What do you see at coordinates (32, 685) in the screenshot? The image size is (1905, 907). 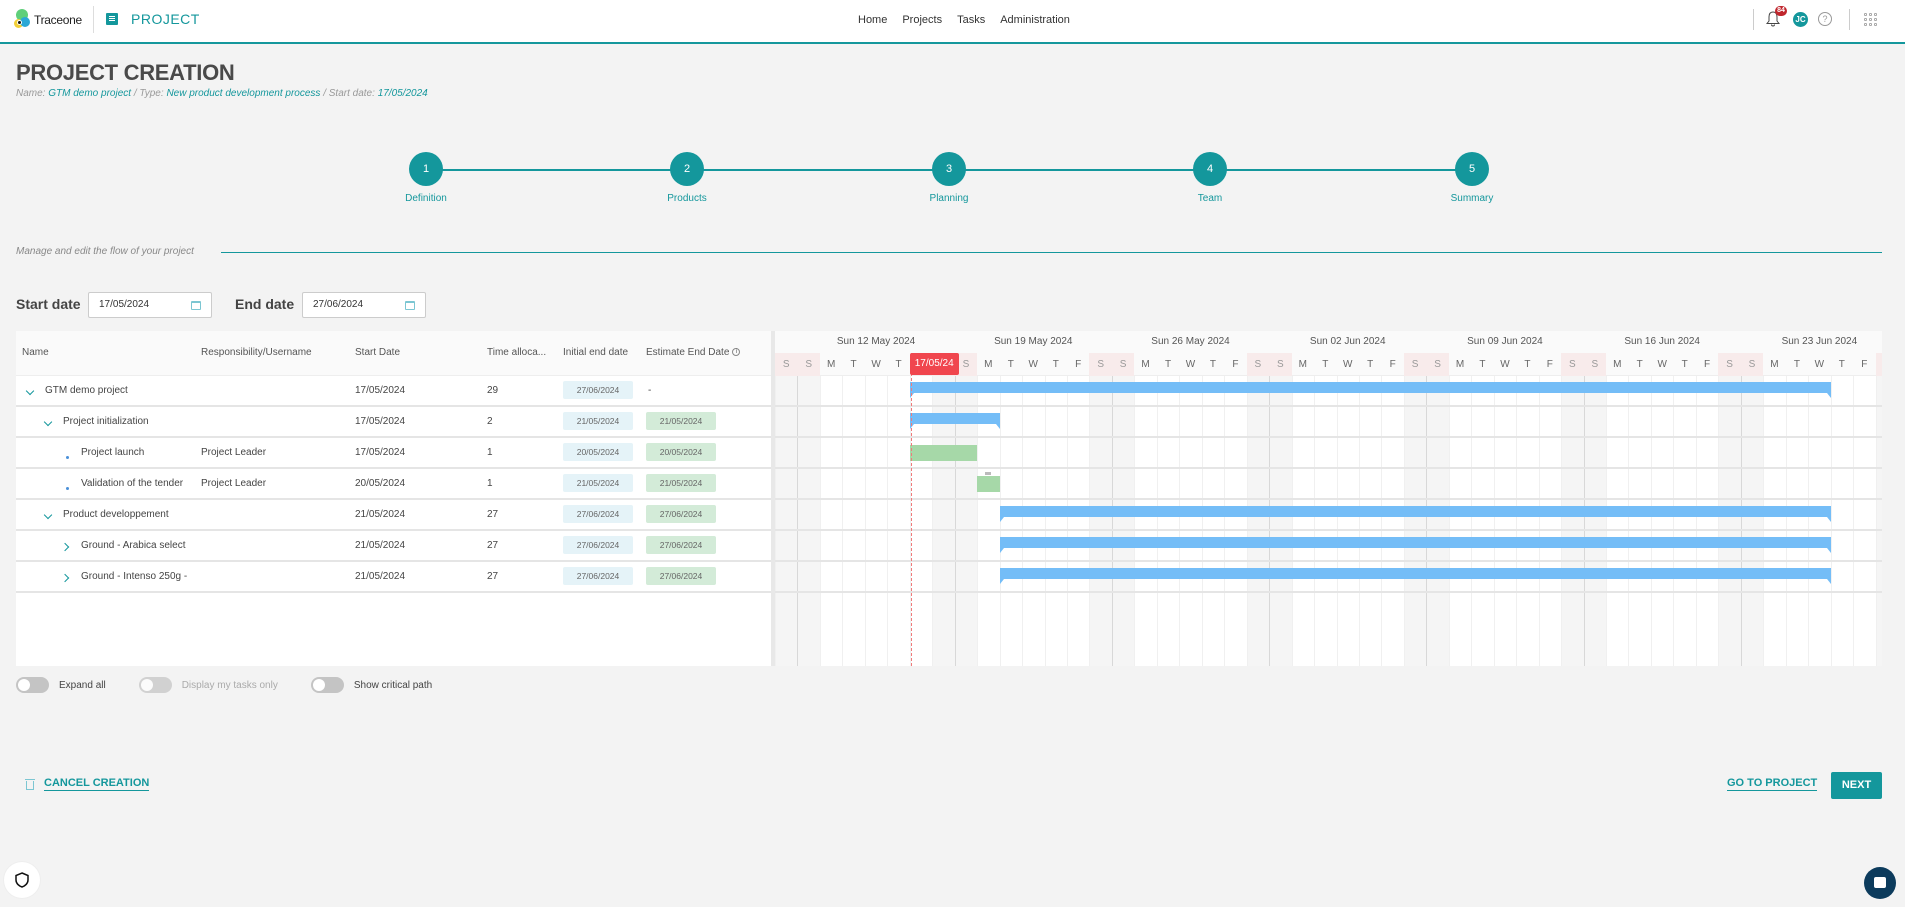 I see `expand-all-toggle` at bounding box center [32, 685].